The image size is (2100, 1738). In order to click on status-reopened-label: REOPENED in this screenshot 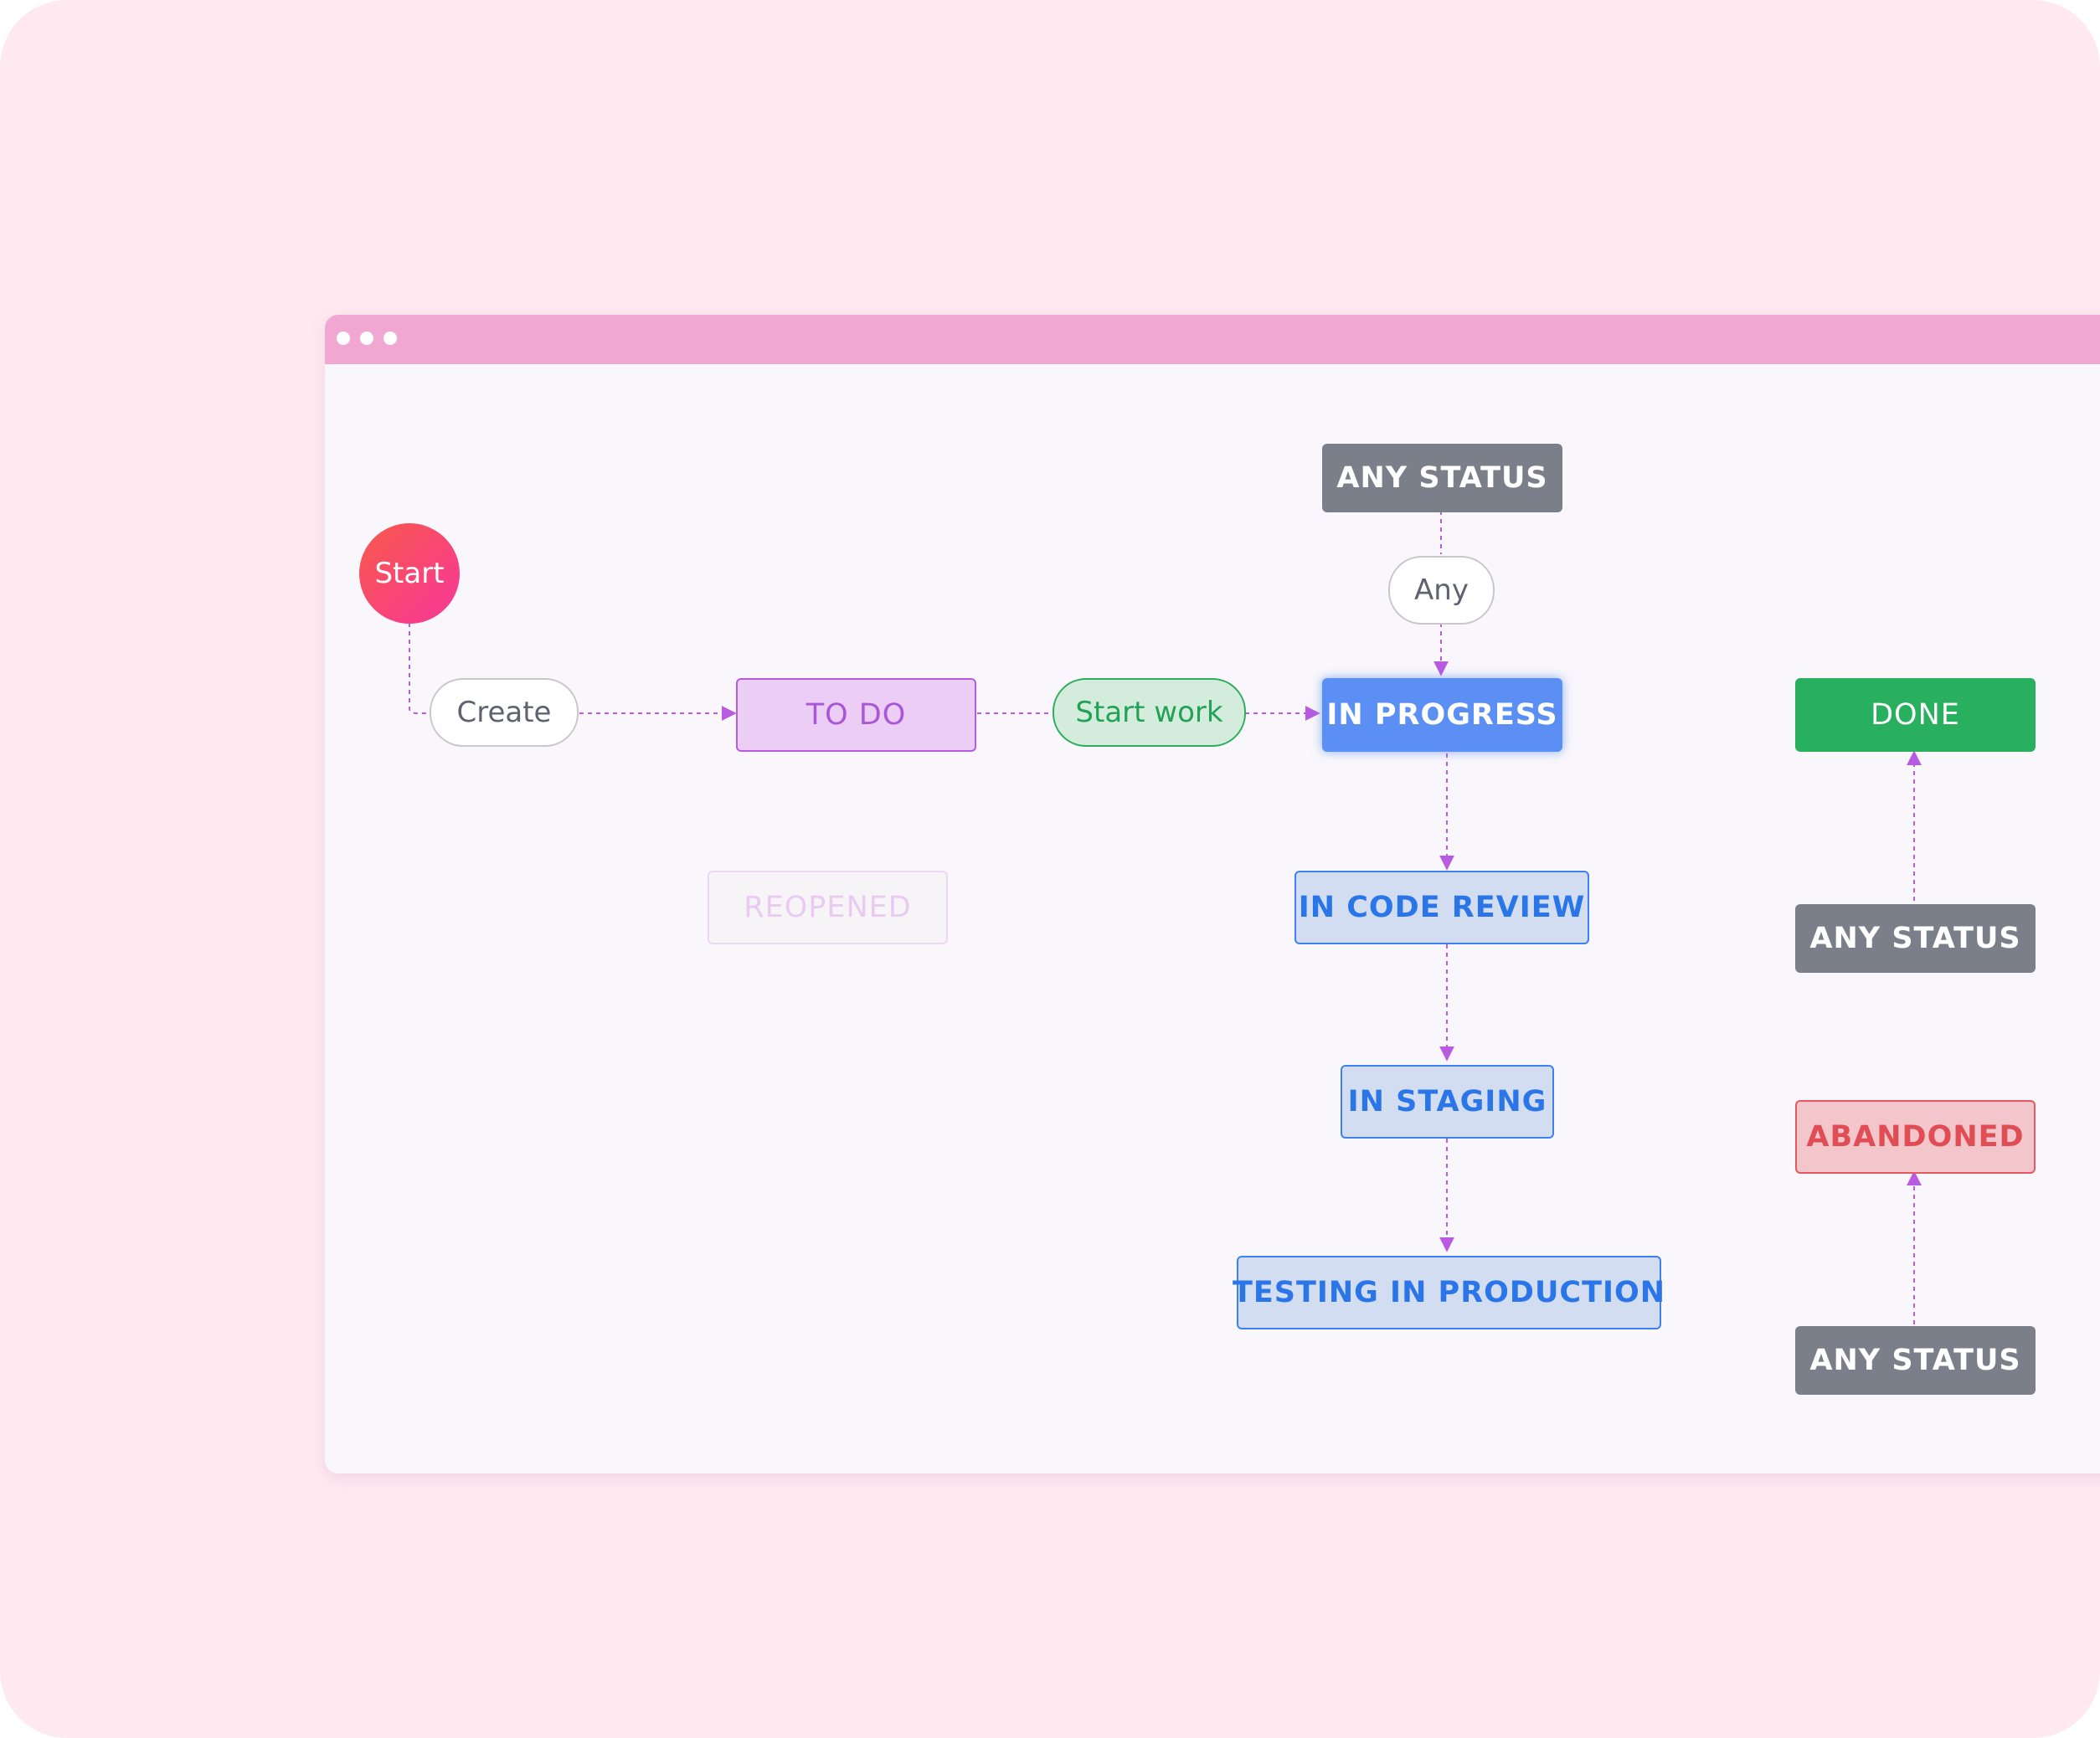, I will do `click(828, 907)`.